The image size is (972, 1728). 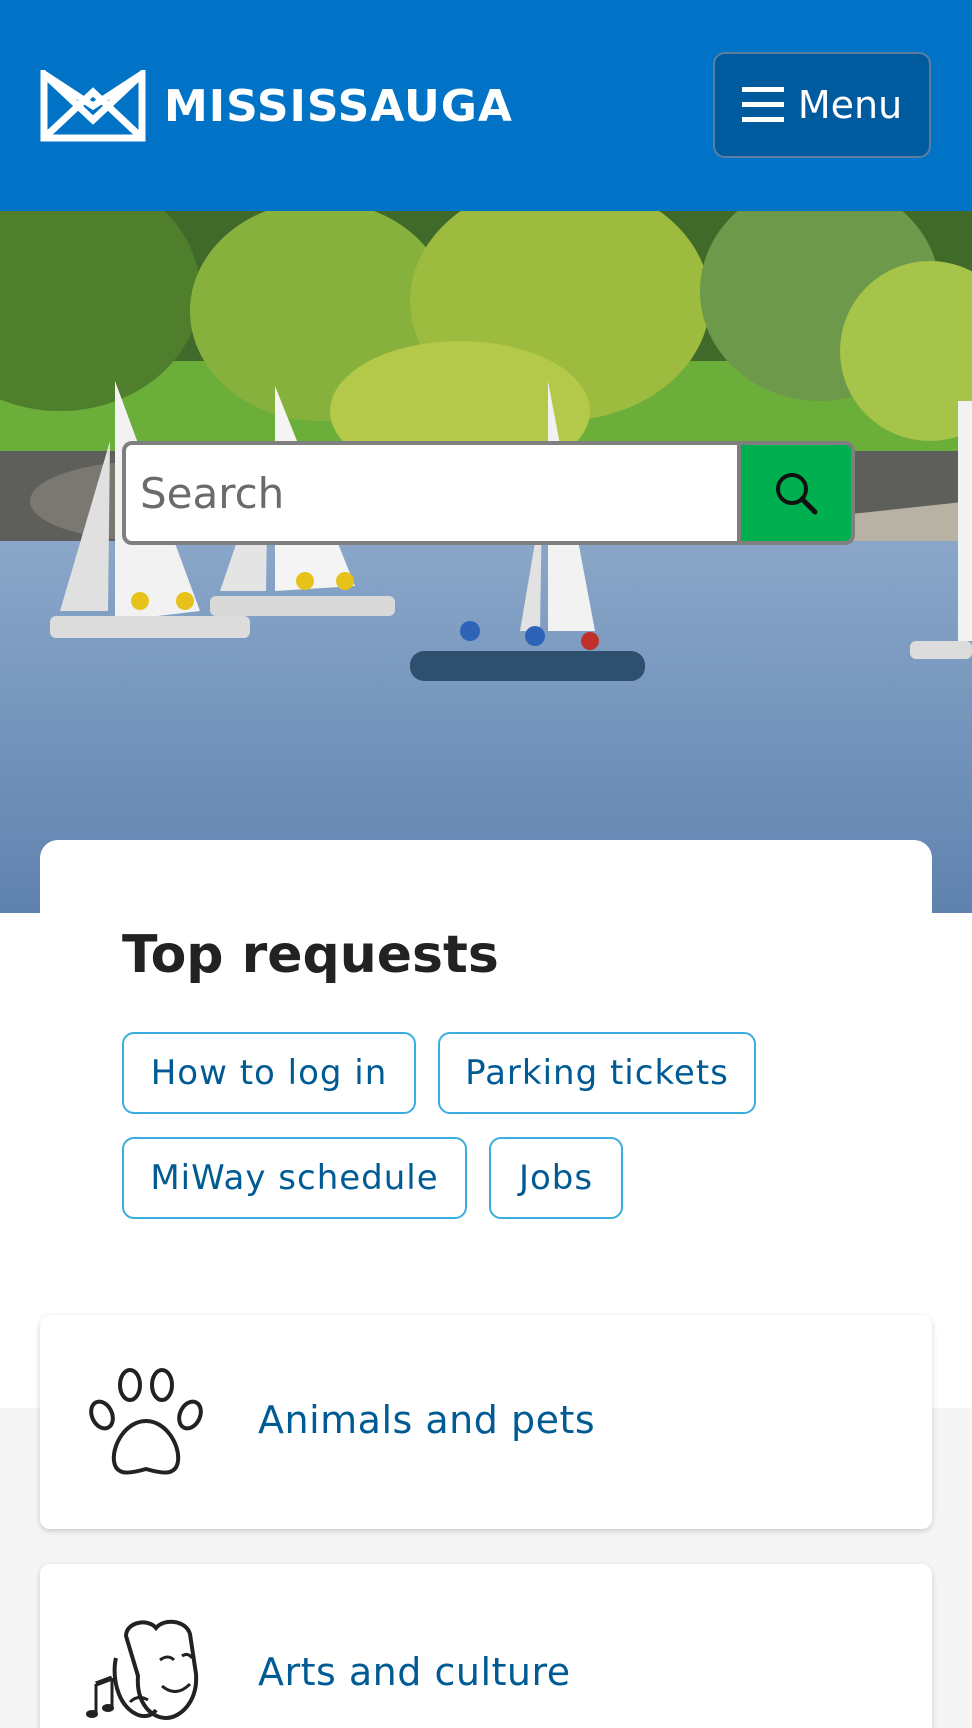 What do you see at coordinates (850, 105) in the screenshot?
I see `menu-label: Menu` at bounding box center [850, 105].